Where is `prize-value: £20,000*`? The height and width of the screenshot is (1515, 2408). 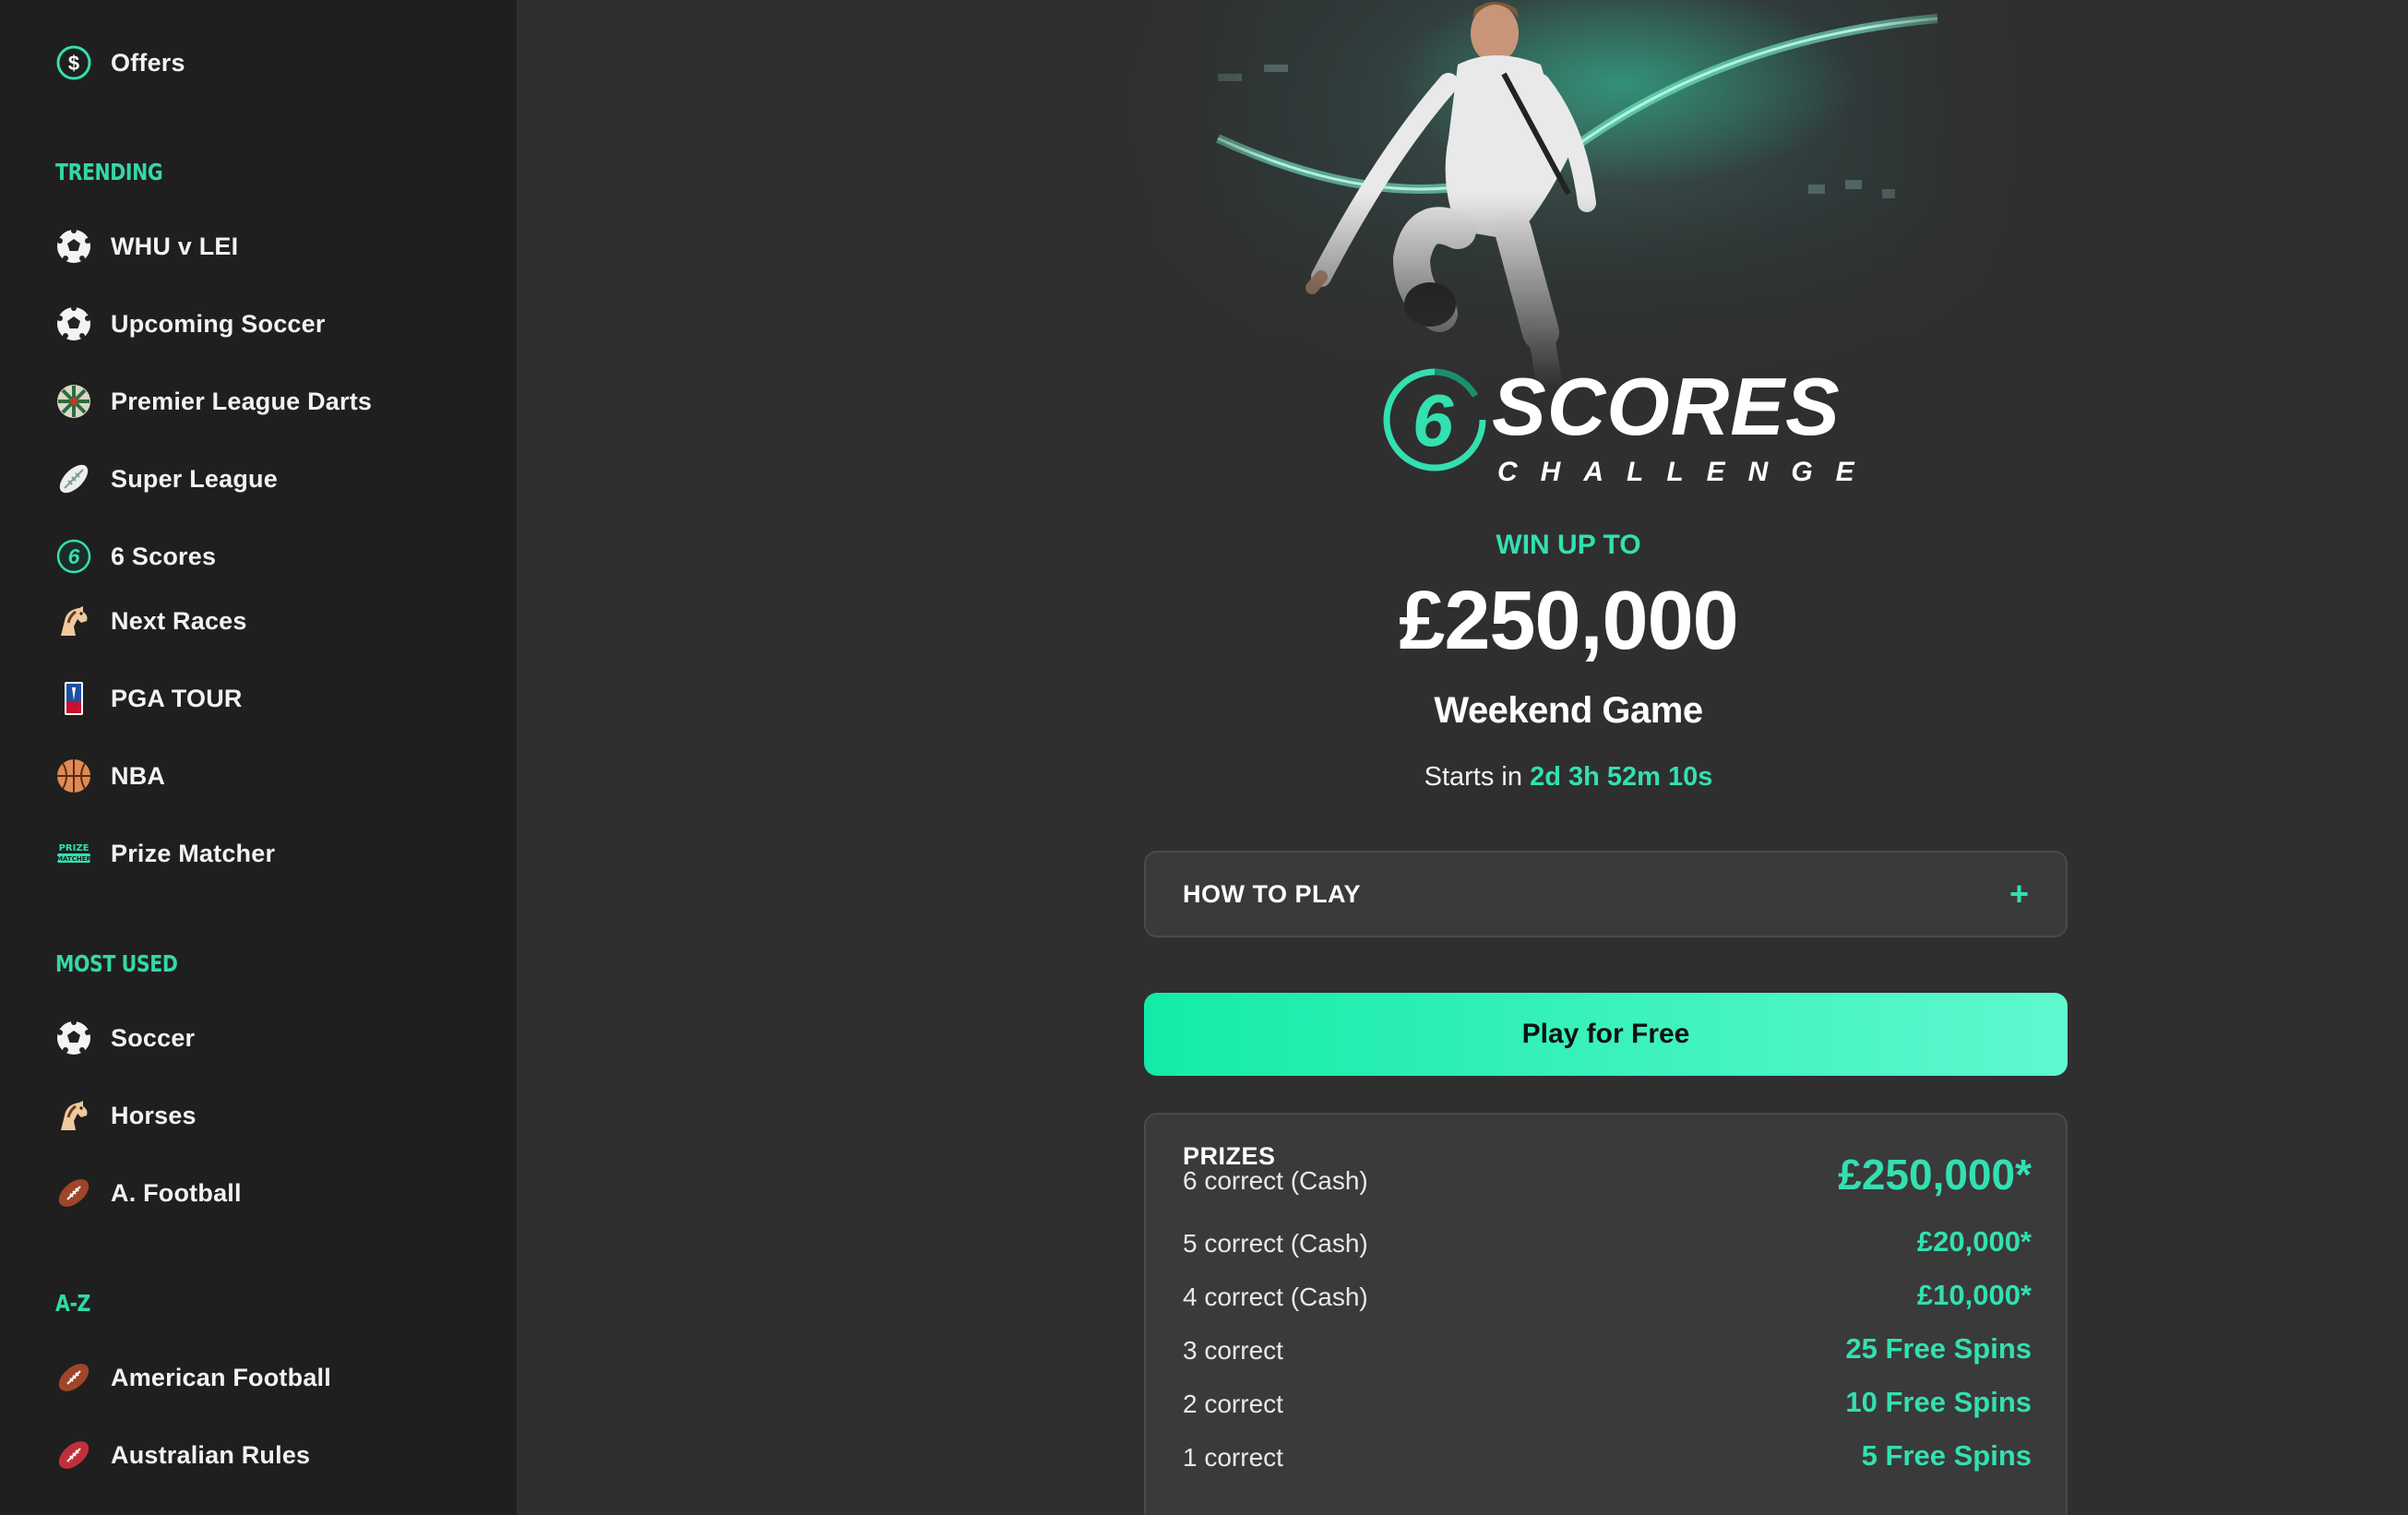
prize-value: £20,000* is located at coordinates (1974, 1241).